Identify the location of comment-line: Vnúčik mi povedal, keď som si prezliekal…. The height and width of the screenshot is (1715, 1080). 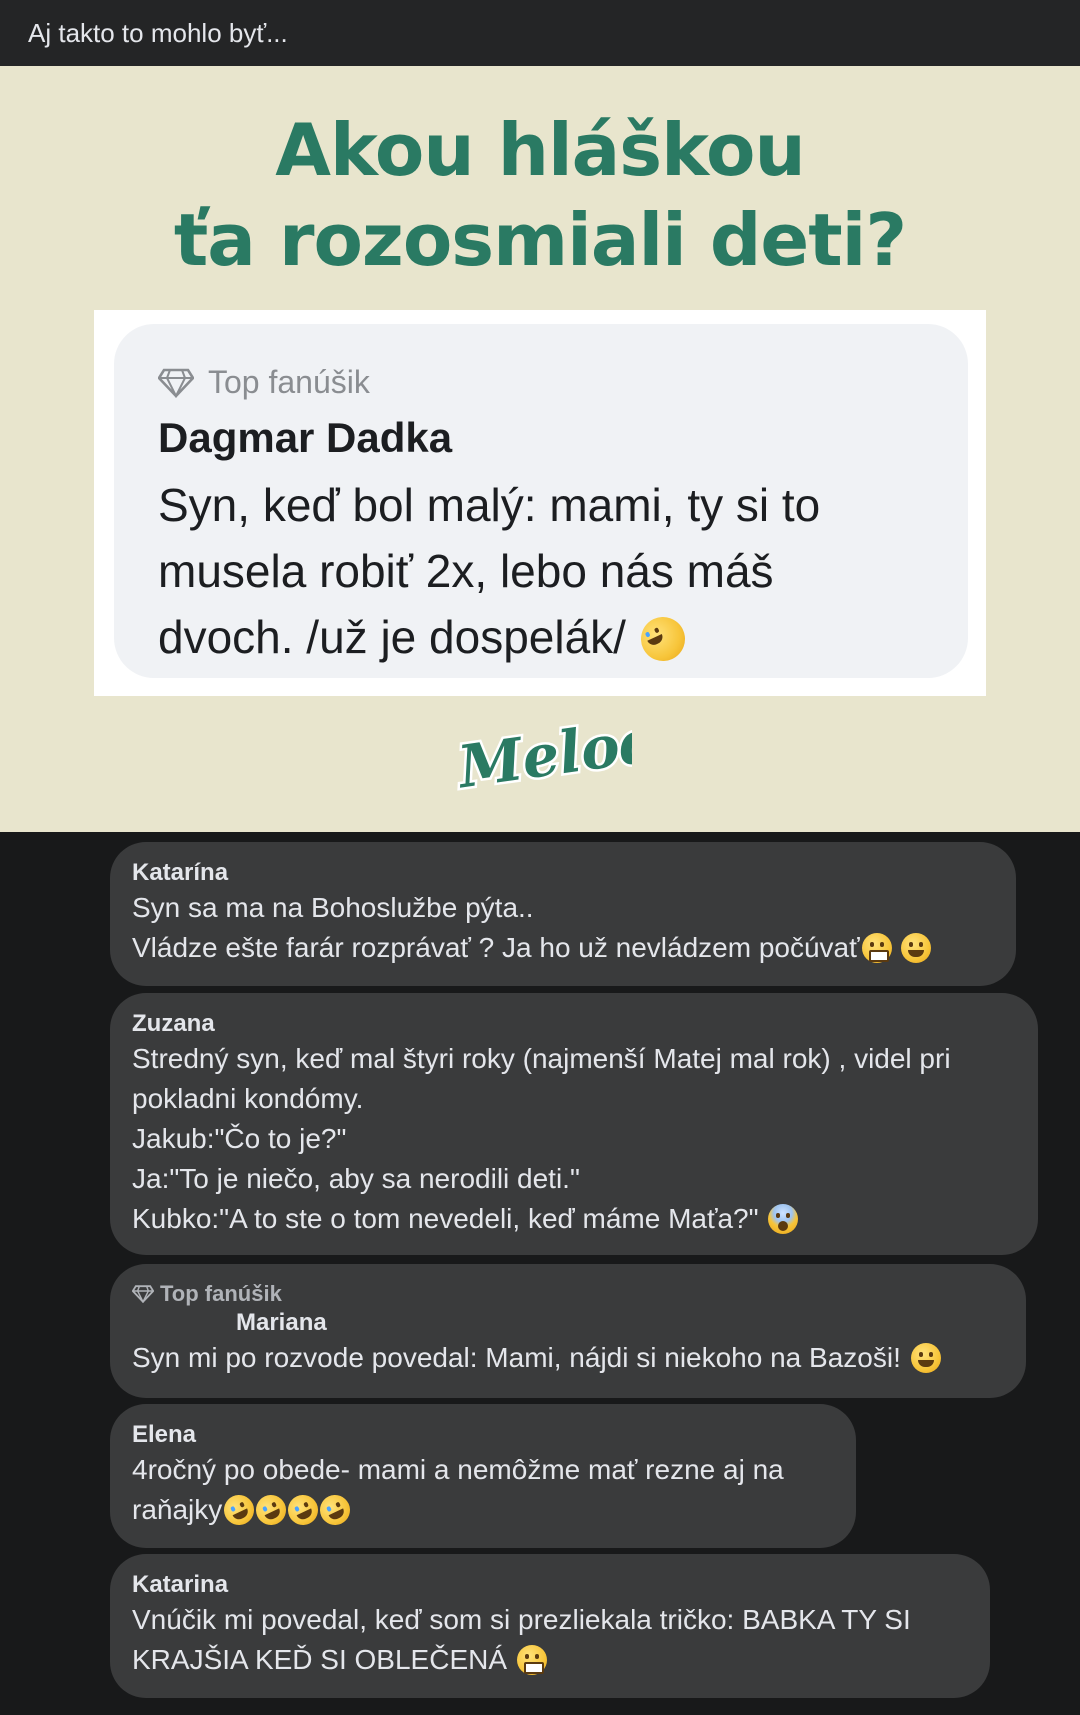
(521, 1619).